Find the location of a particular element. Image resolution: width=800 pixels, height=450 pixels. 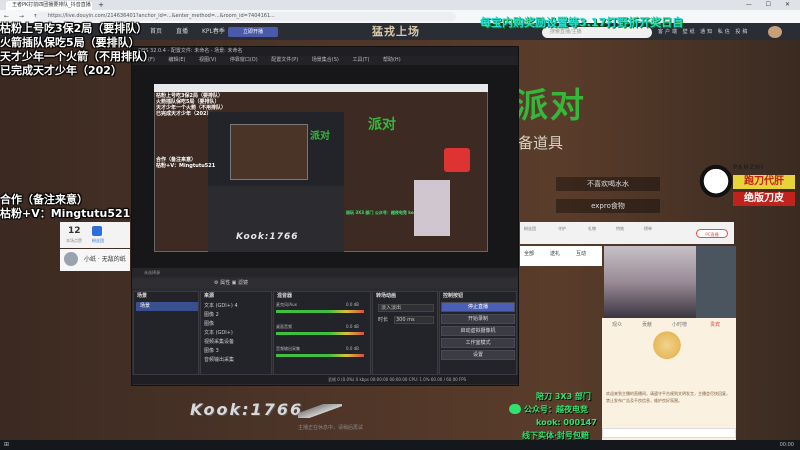

studio-mode-button: 工作室模式 is located at coordinates (478, 343).